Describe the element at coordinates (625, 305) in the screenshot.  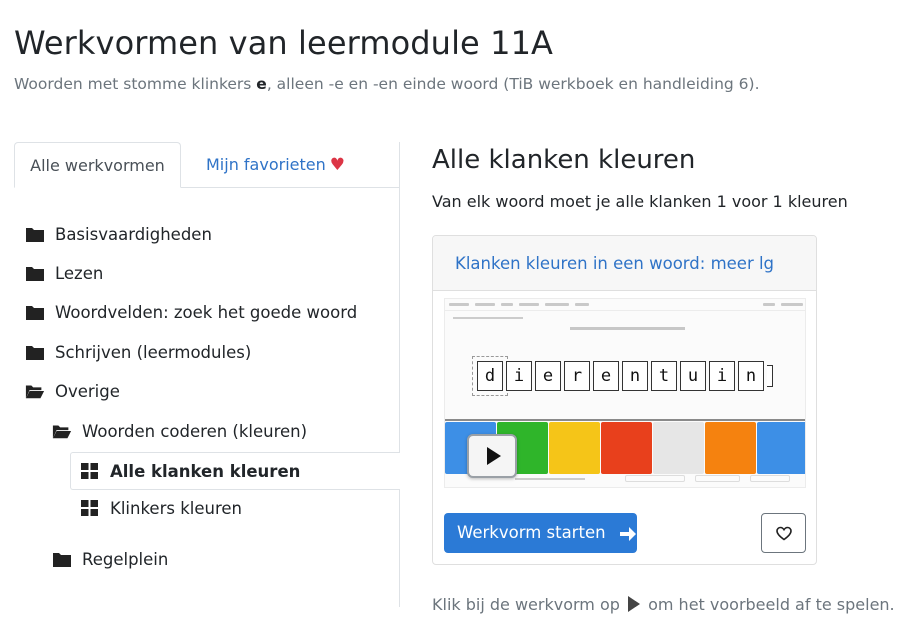
I see `preview-topbar` at that location.